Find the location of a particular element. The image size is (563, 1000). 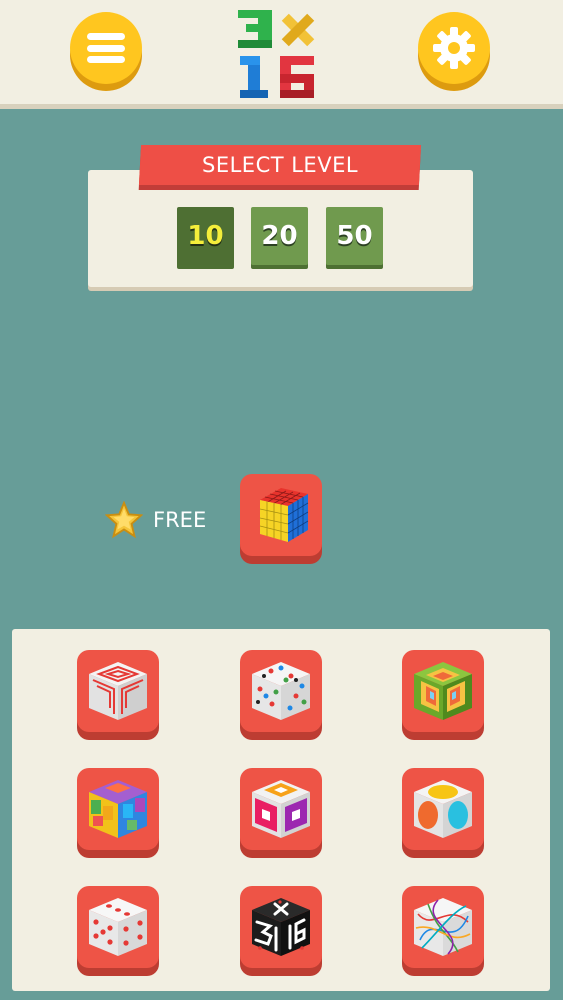

level-select-title: SELECT LEVEL is located at coordinates (280, 165).